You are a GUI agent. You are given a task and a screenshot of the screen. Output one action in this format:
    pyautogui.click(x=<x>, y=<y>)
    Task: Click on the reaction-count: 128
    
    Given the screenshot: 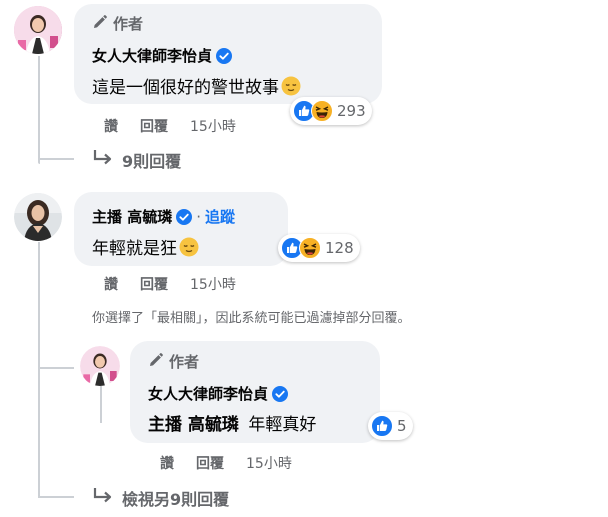 What is the action you would take?
    pyautogui.click(x=339, y=248)
    